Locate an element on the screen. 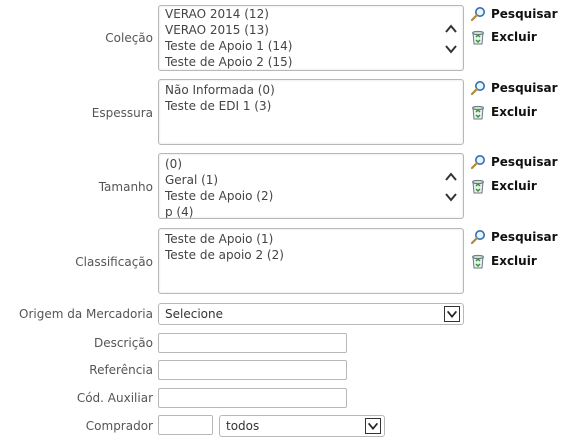  list-item: Teste de apoio 2 (2) is located at coordinates (302, 255).